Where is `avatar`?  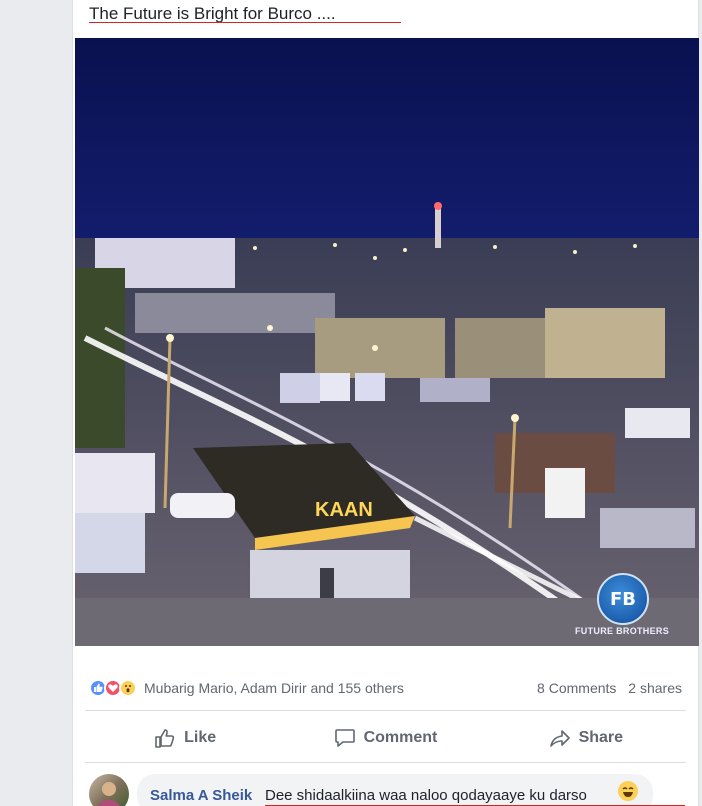 avatar is located at coordinates (109, 790).